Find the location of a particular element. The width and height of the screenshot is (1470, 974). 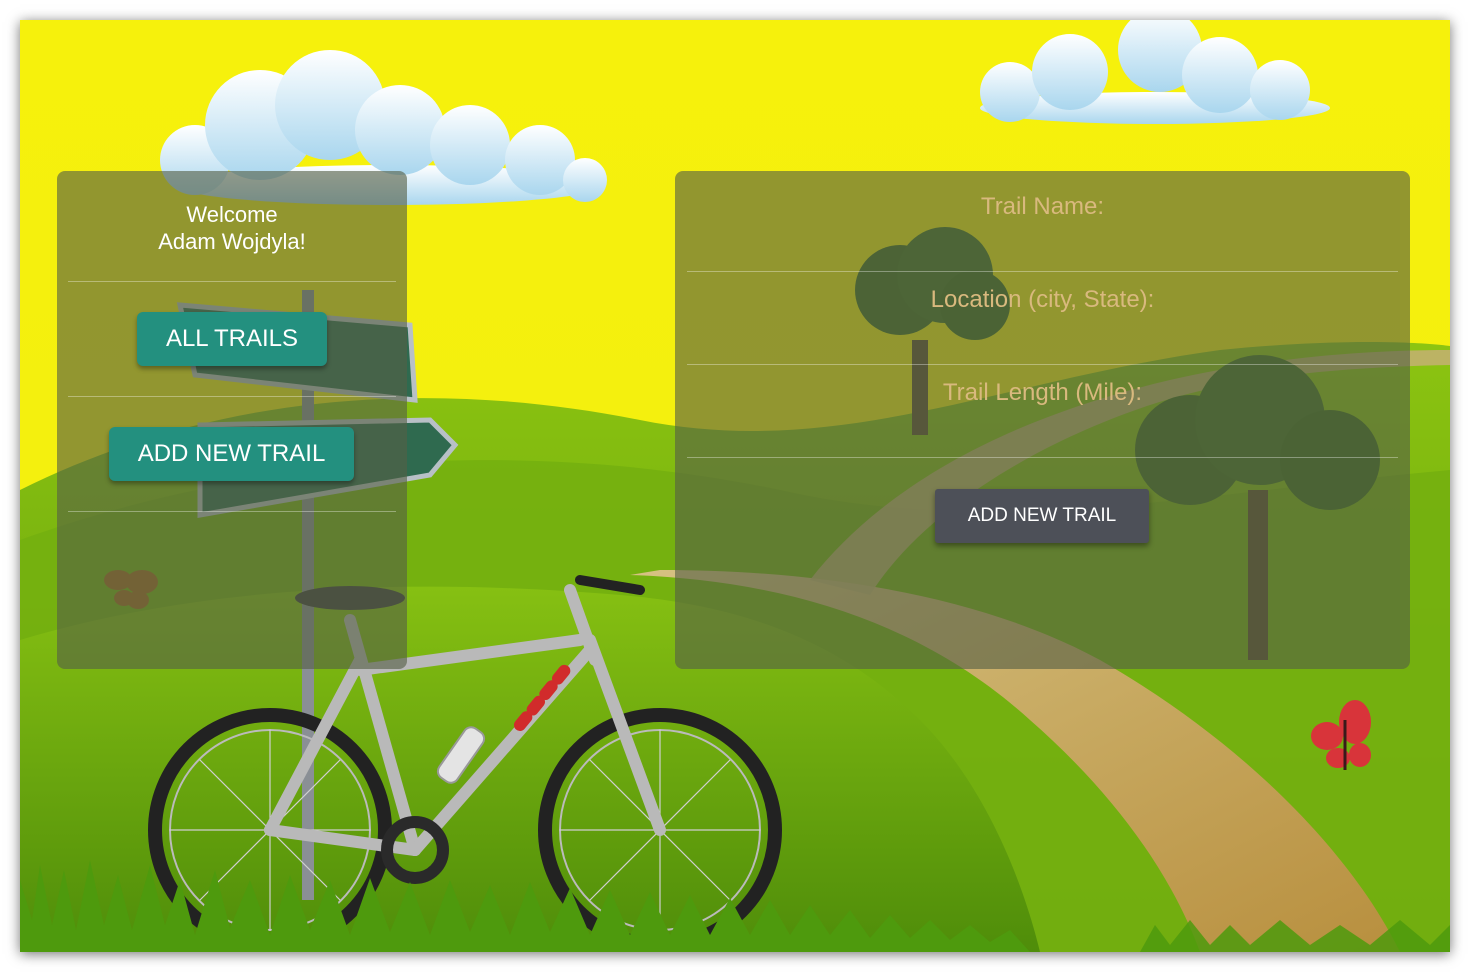

trail-name-underline is located at coordinates (1042, 271).